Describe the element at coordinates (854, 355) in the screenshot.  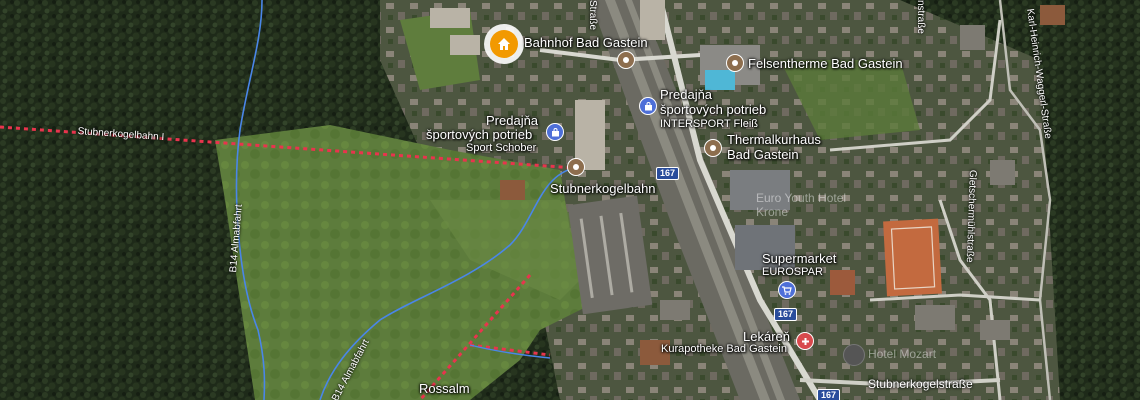
I see `faded-place-marker` at that location.